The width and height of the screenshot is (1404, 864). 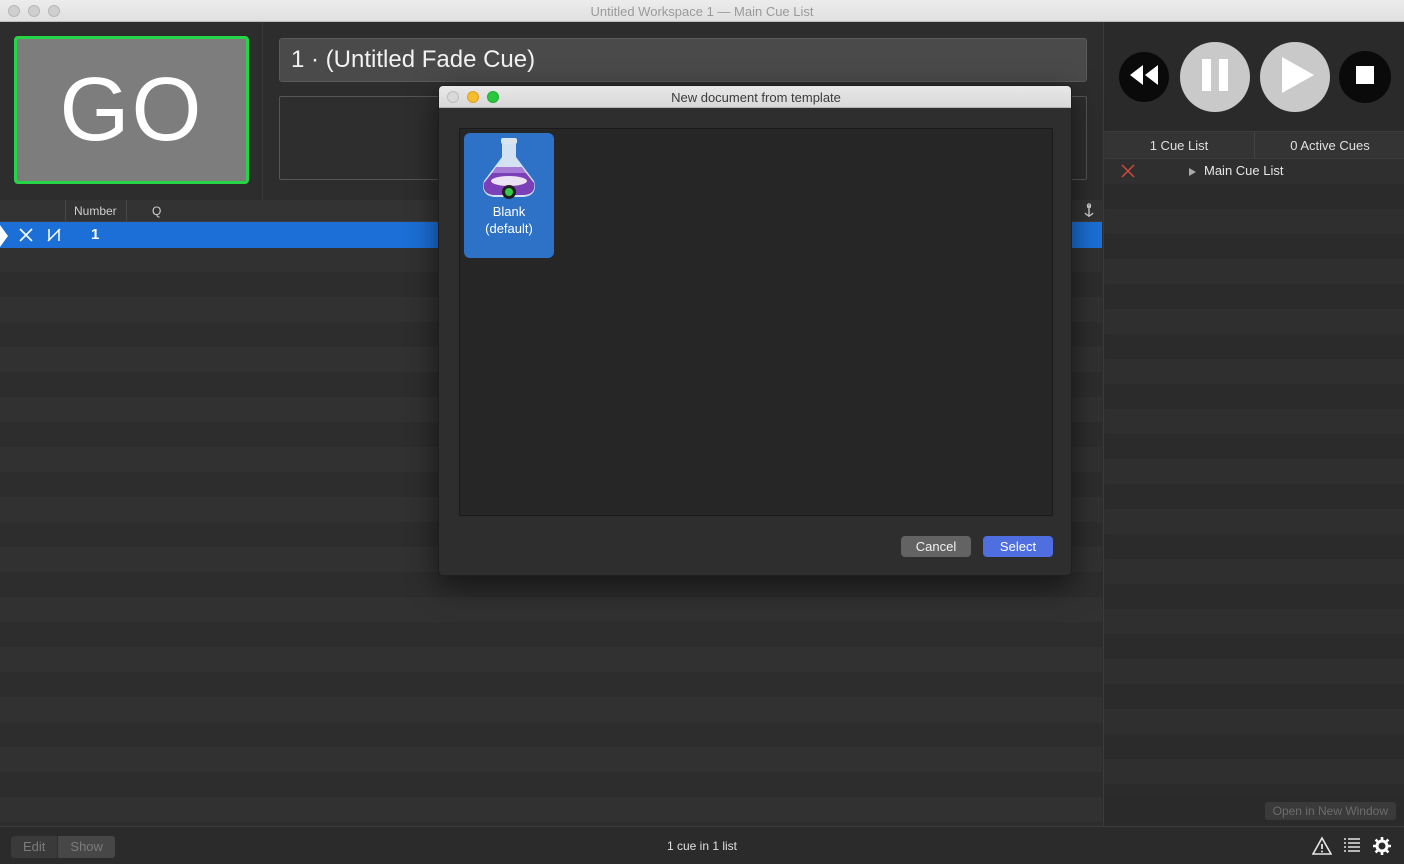 I want to click on select-button: Select, so click(x=1018, y=546).